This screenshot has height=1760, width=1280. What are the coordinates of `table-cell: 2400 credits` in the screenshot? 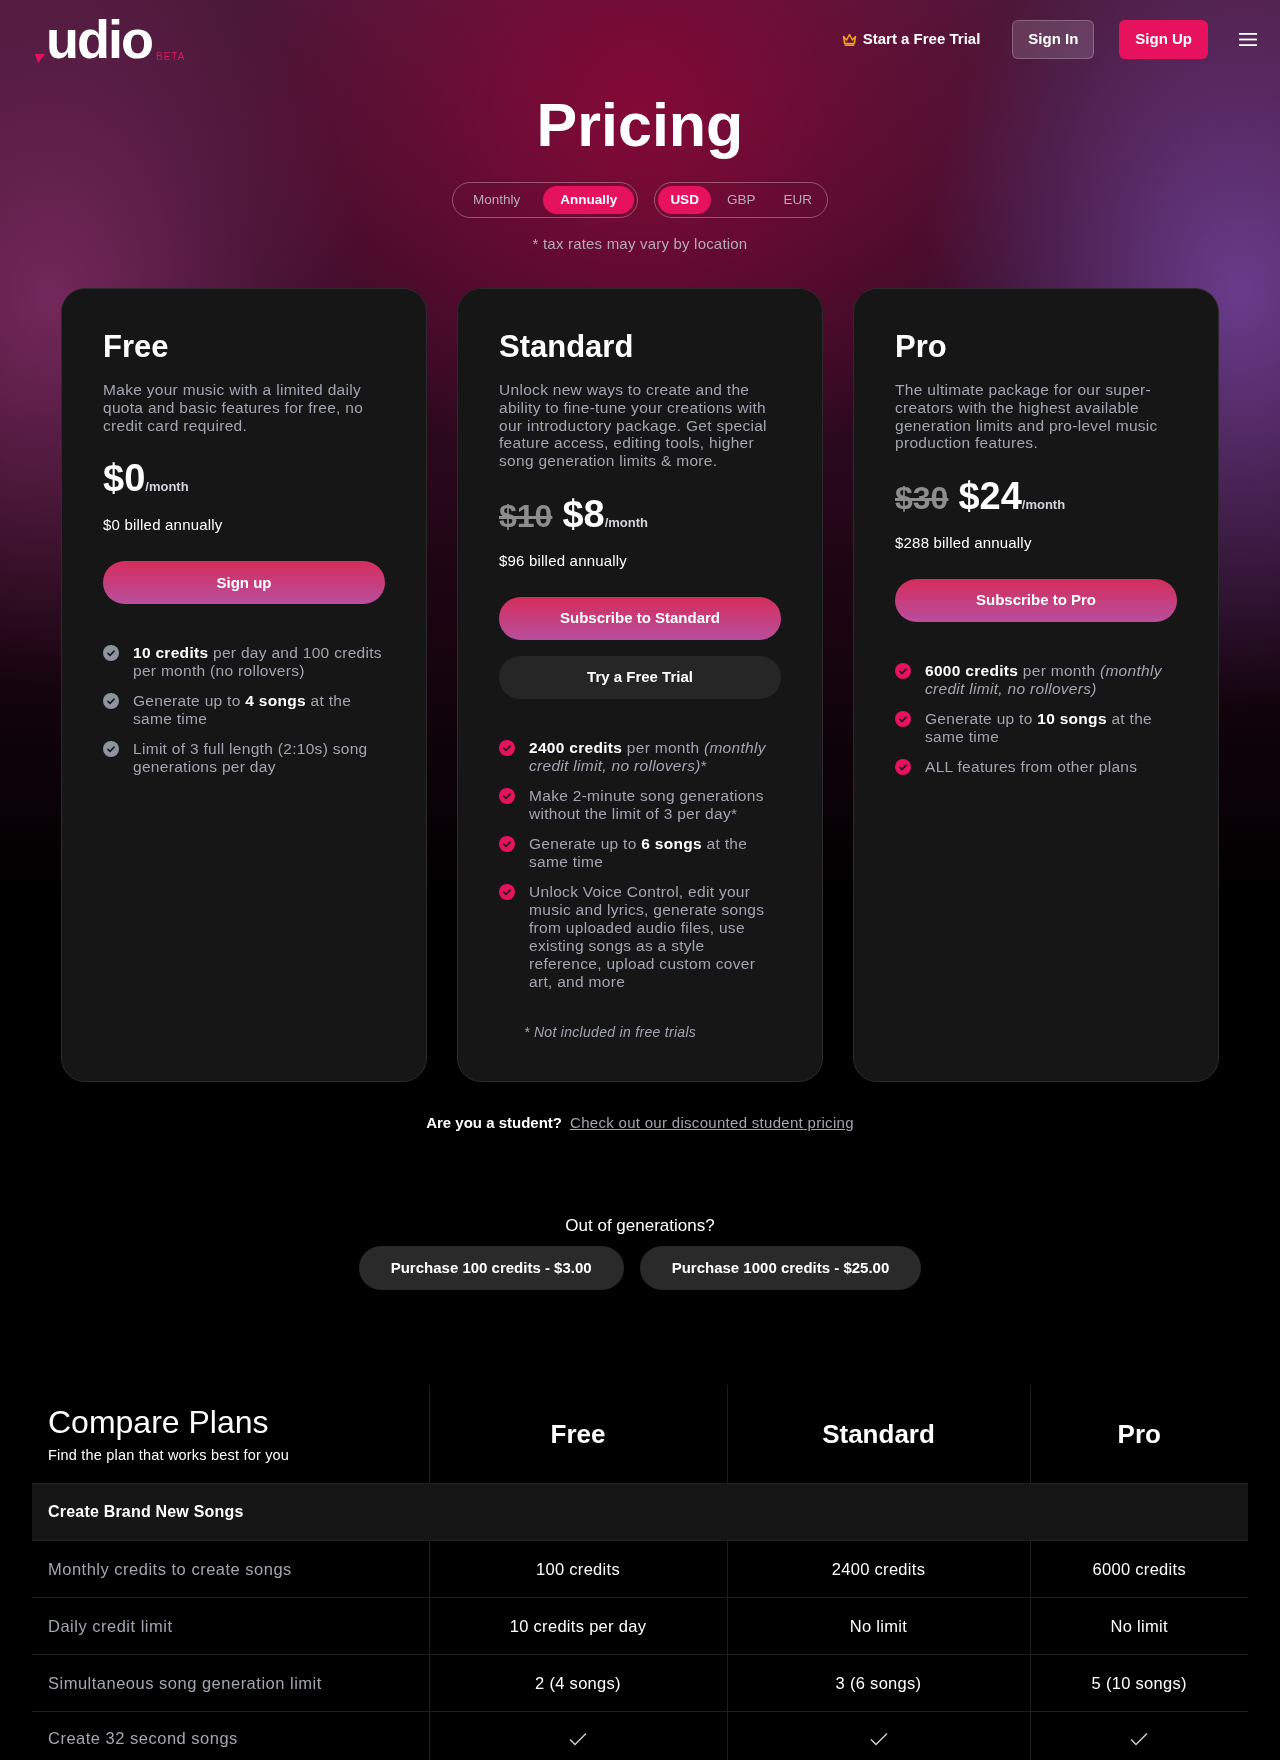 It's located at (878, 1569).